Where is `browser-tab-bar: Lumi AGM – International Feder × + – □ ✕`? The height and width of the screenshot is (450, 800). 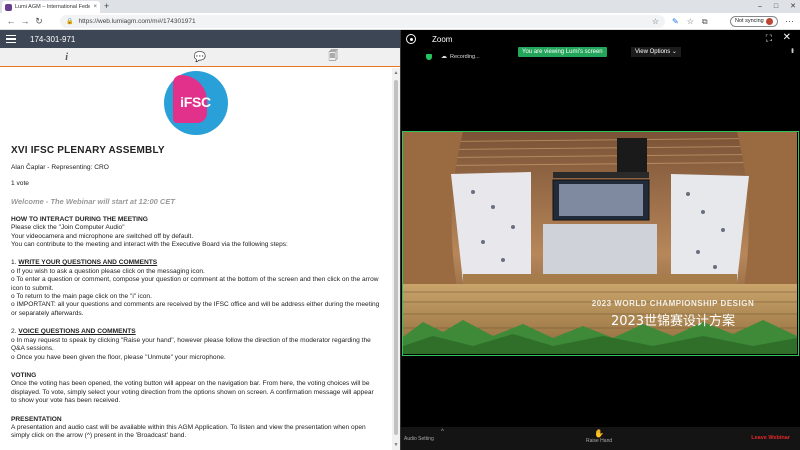
browser-tab-bar: Lumi AGM – International Feder × + – □ ✕ is located at coordinates (400, 6).